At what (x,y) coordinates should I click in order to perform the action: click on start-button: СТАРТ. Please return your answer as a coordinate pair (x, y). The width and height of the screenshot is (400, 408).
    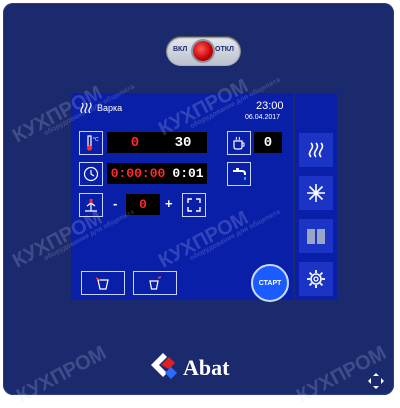
    Looking at the image, I should click on (270, 283).